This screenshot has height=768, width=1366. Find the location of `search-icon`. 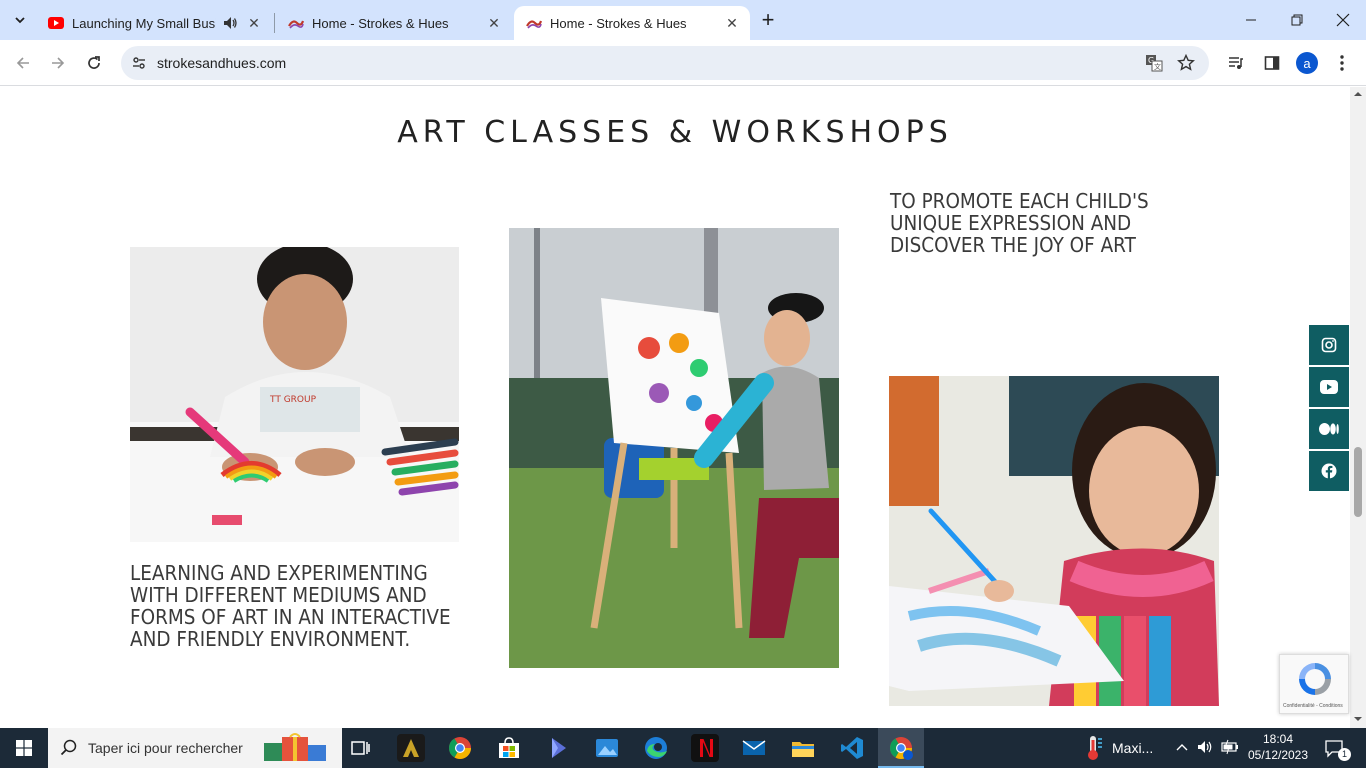

search-icon is located at coordinates (68, 747).